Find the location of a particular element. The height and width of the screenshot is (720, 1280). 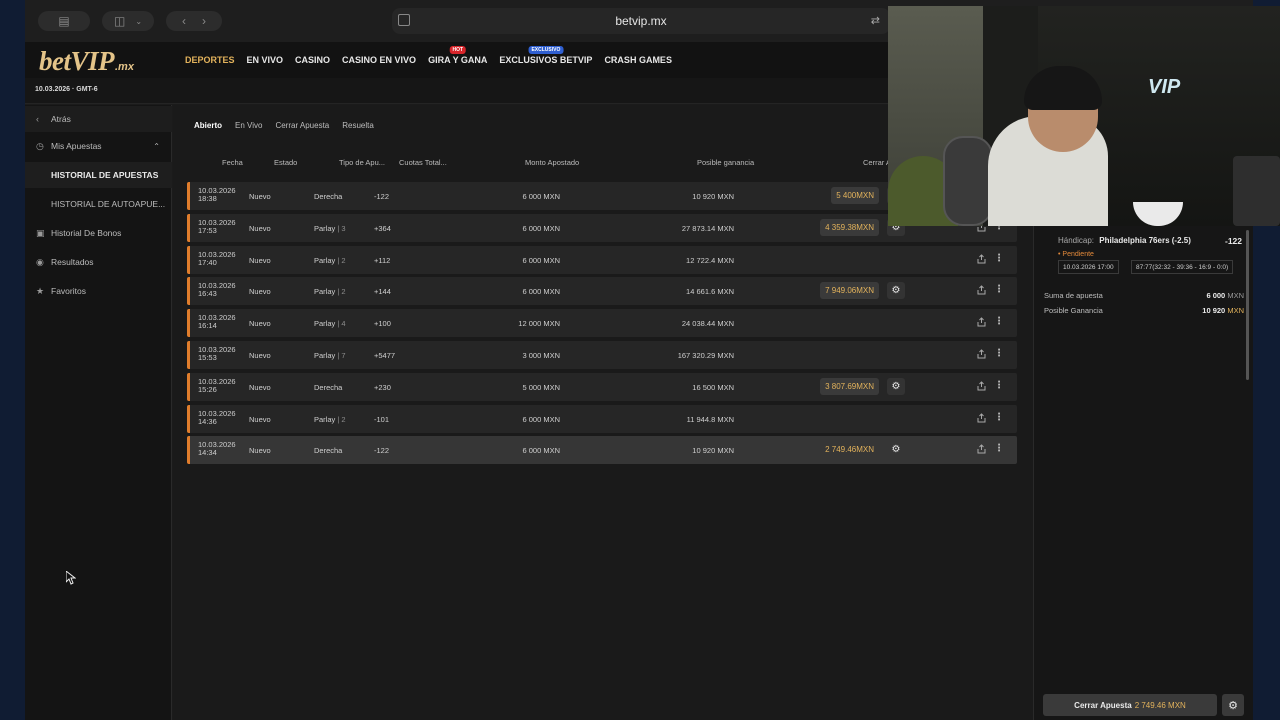

nav-casino: CASINO is located at coordinates (312, 60).